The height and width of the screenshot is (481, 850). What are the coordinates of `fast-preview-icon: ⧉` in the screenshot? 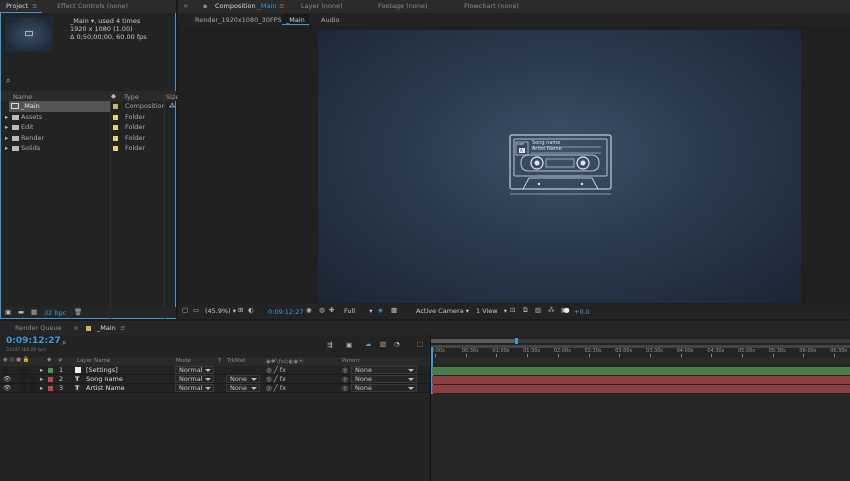 It's located at (525, 310).